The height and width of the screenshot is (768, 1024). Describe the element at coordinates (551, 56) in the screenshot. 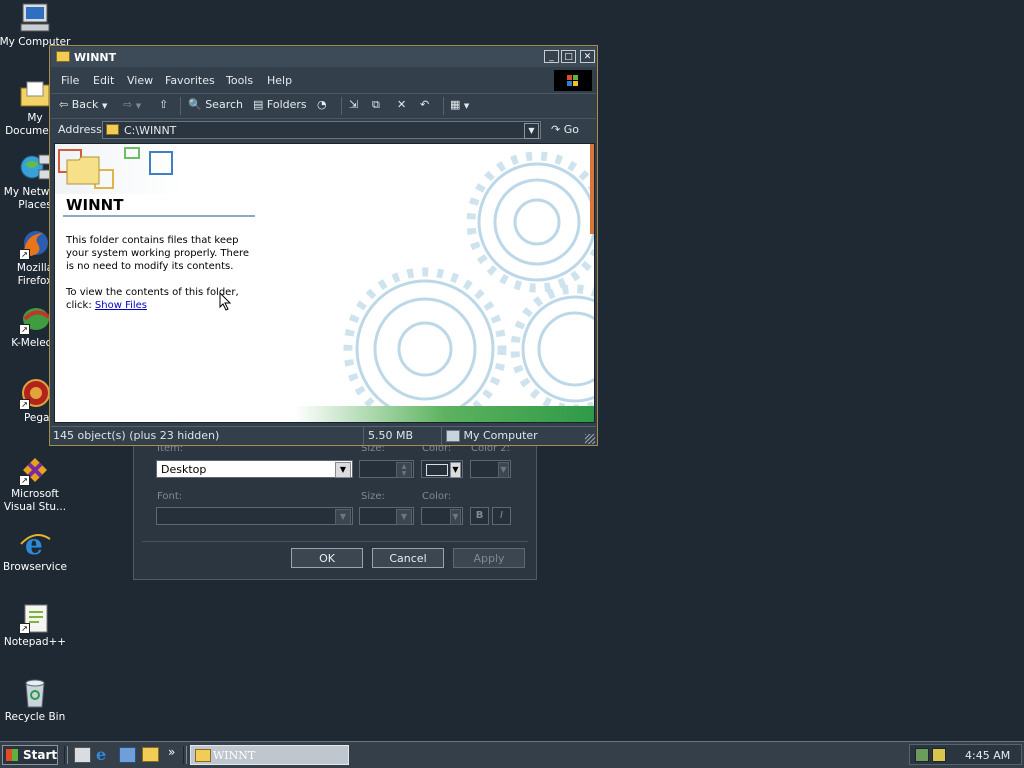

I see `minimize-button: _` at that location.